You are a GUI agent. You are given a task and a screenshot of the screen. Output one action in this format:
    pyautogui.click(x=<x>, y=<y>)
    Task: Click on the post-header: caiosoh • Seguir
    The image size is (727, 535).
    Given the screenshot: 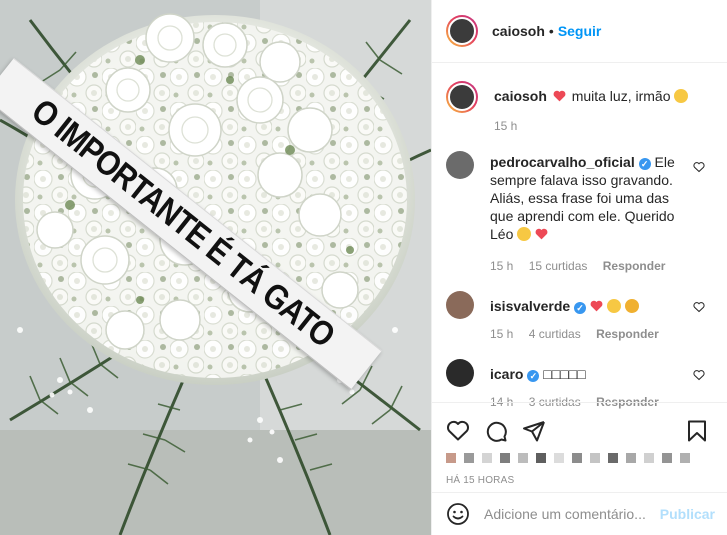 What is the action you would take?
    pyautogui.click(x=579, y=31)
    